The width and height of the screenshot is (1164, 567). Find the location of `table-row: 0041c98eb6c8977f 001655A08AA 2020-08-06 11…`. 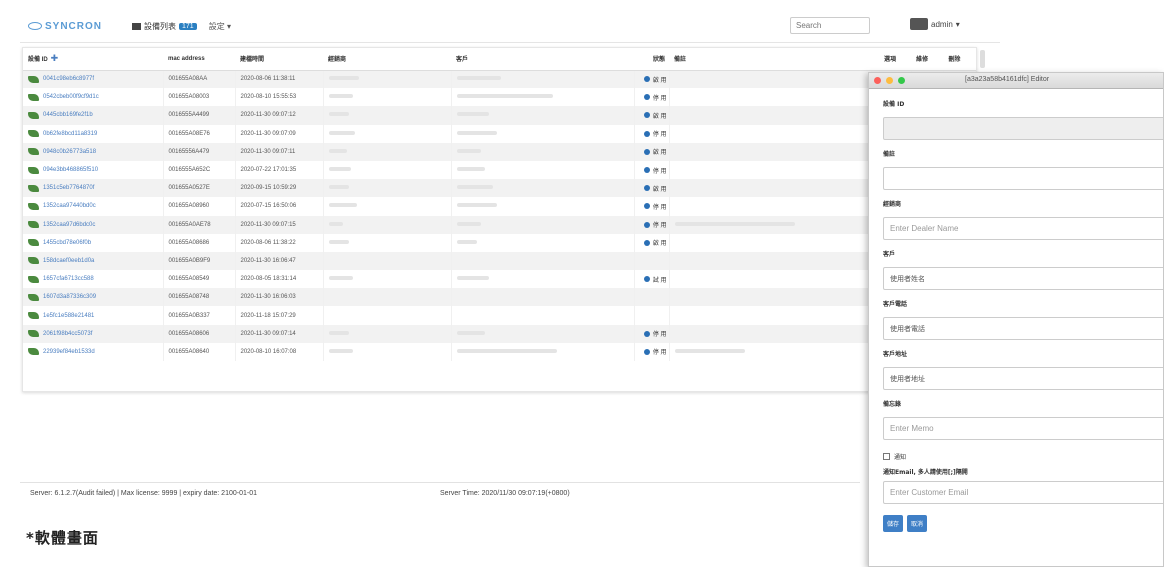

table-row: 0041c98eb6c8977f 001655A08AA 2020-08-06 11… is located at coordinates (499, 79).